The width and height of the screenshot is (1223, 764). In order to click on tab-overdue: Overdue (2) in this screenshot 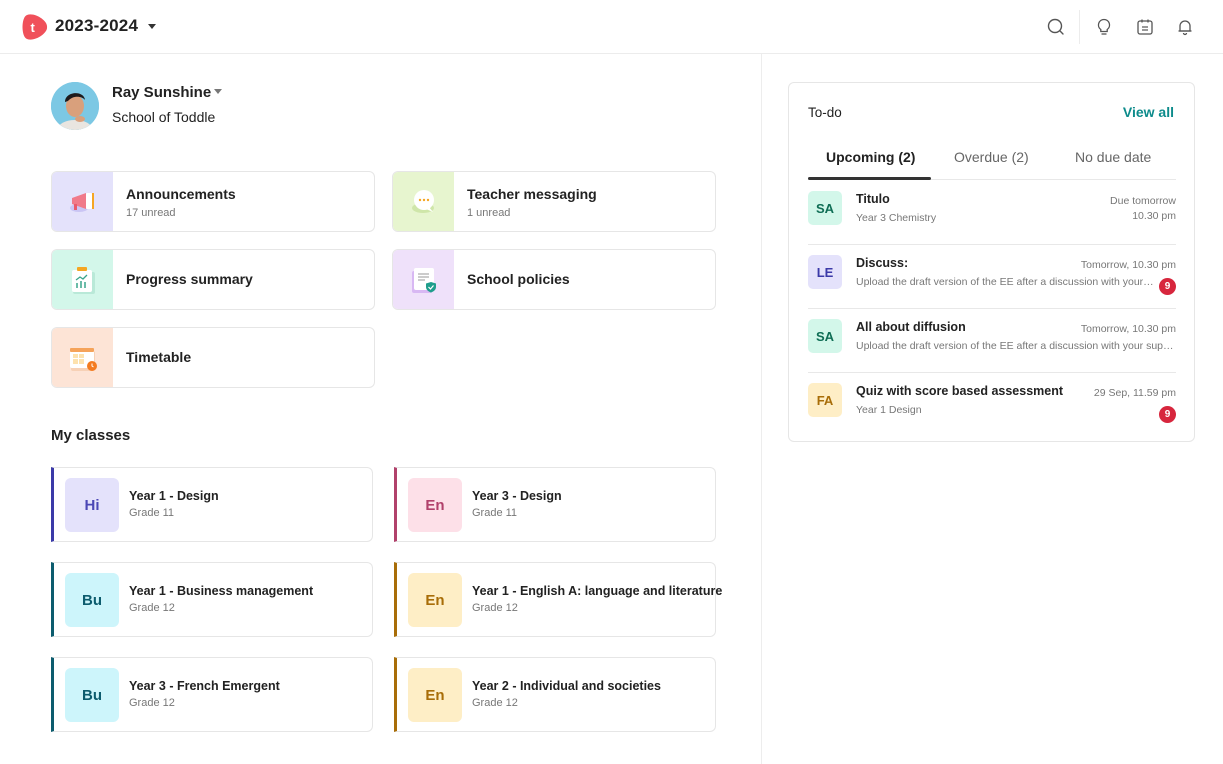, I will do `click(991, 157)`.